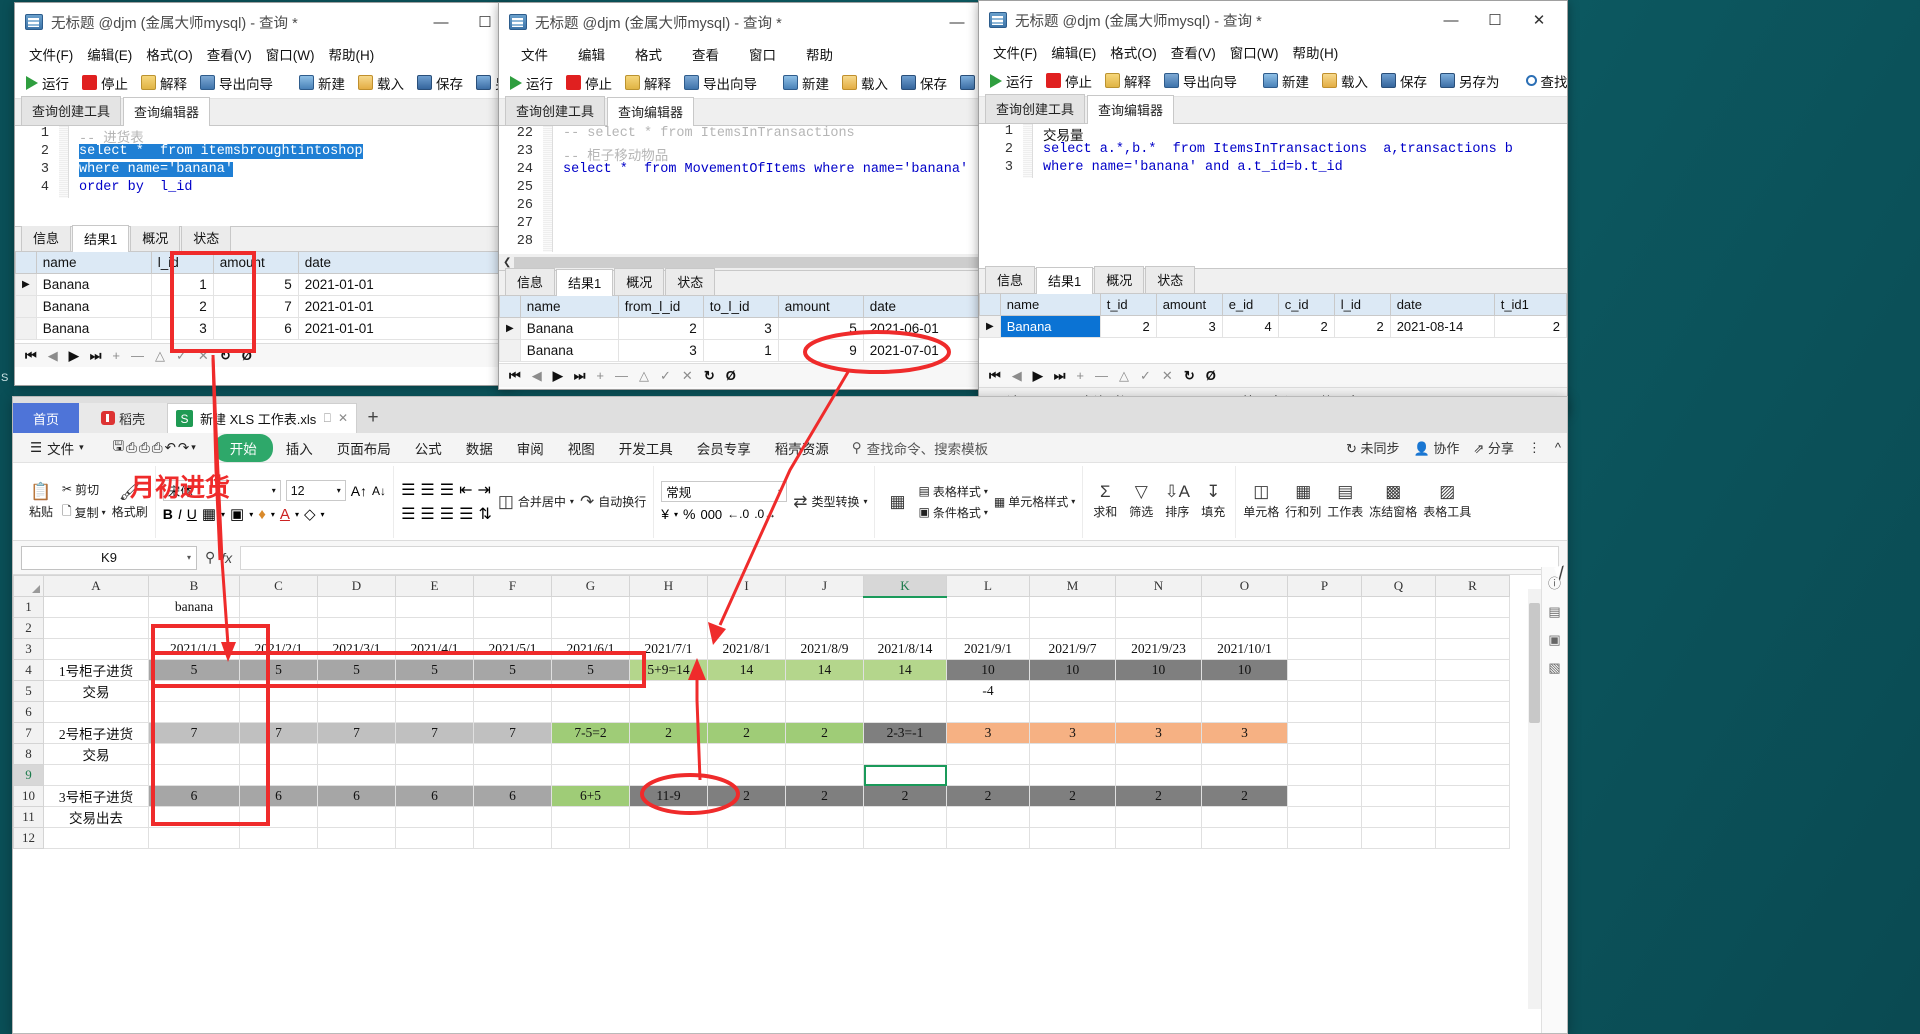 The height and width of the screenshot is (1034, 1920). I want to click on col-to-l-id: to_l_id, so click(740, 306).